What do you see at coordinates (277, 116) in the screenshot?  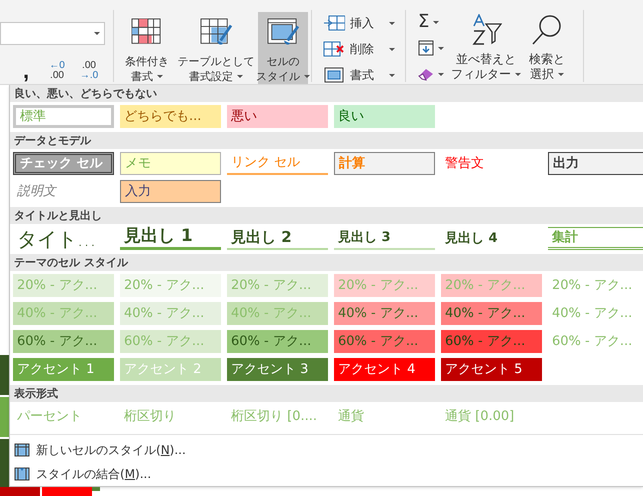 I see `cell-style-item: 悪い` at bounding box center [277, 116].